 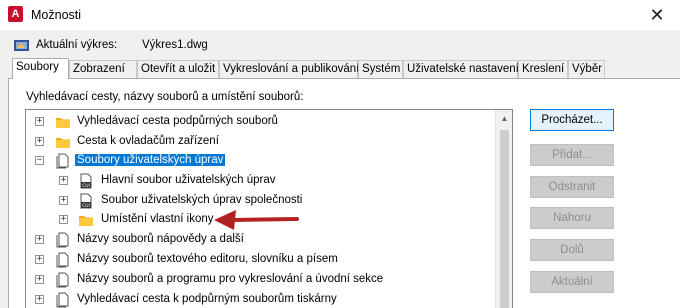 I want to click on tree-node-main-customization-file: + CUI Hlavní soubor uživatelských úprav, so click(x=260, y=181).